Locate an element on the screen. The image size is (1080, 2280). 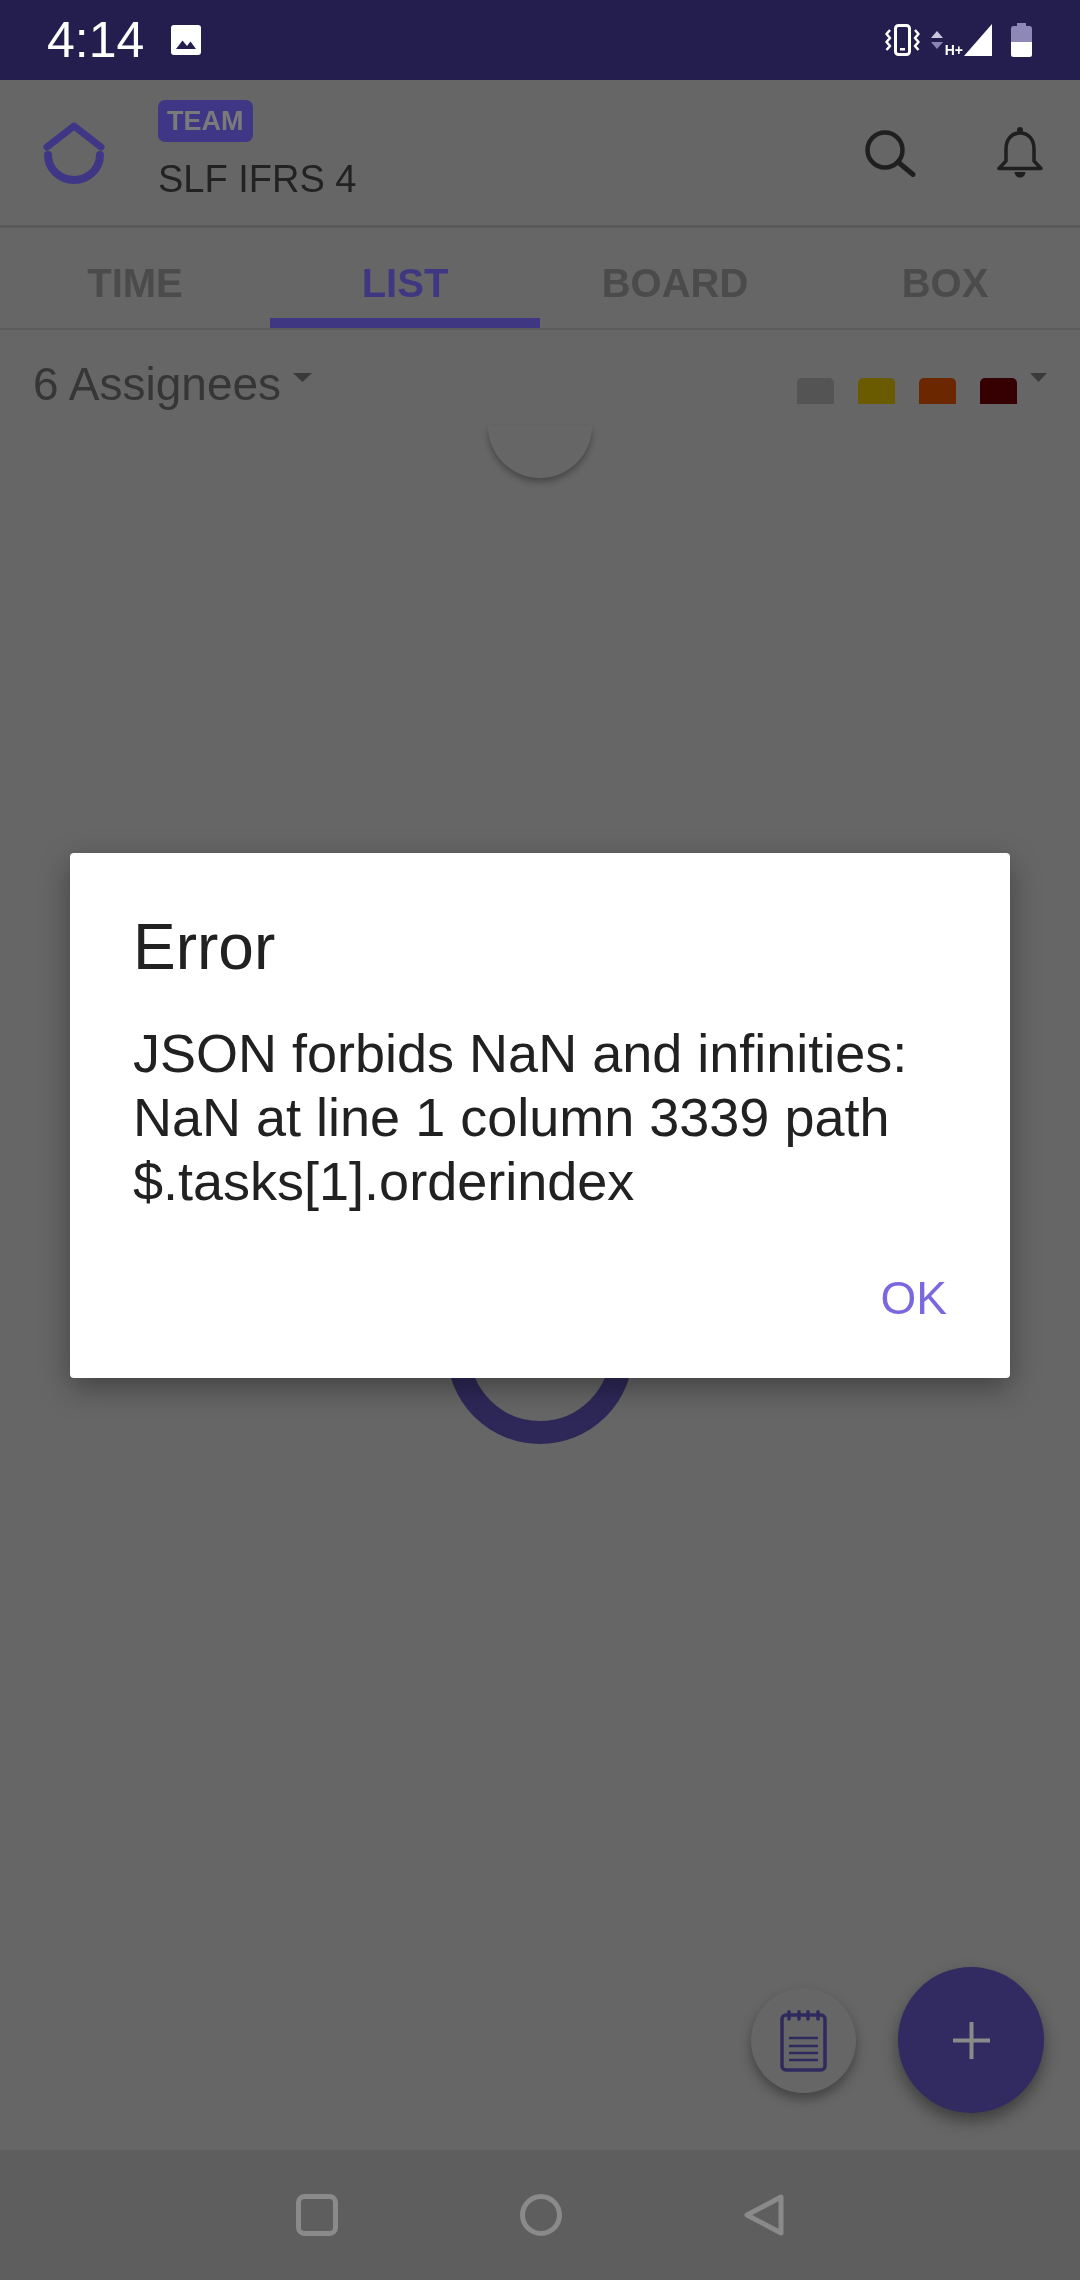
logo-icon is located at coordinates (74, 152).